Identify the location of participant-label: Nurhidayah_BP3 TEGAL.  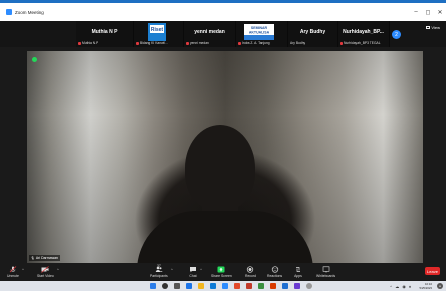
(360, 43).